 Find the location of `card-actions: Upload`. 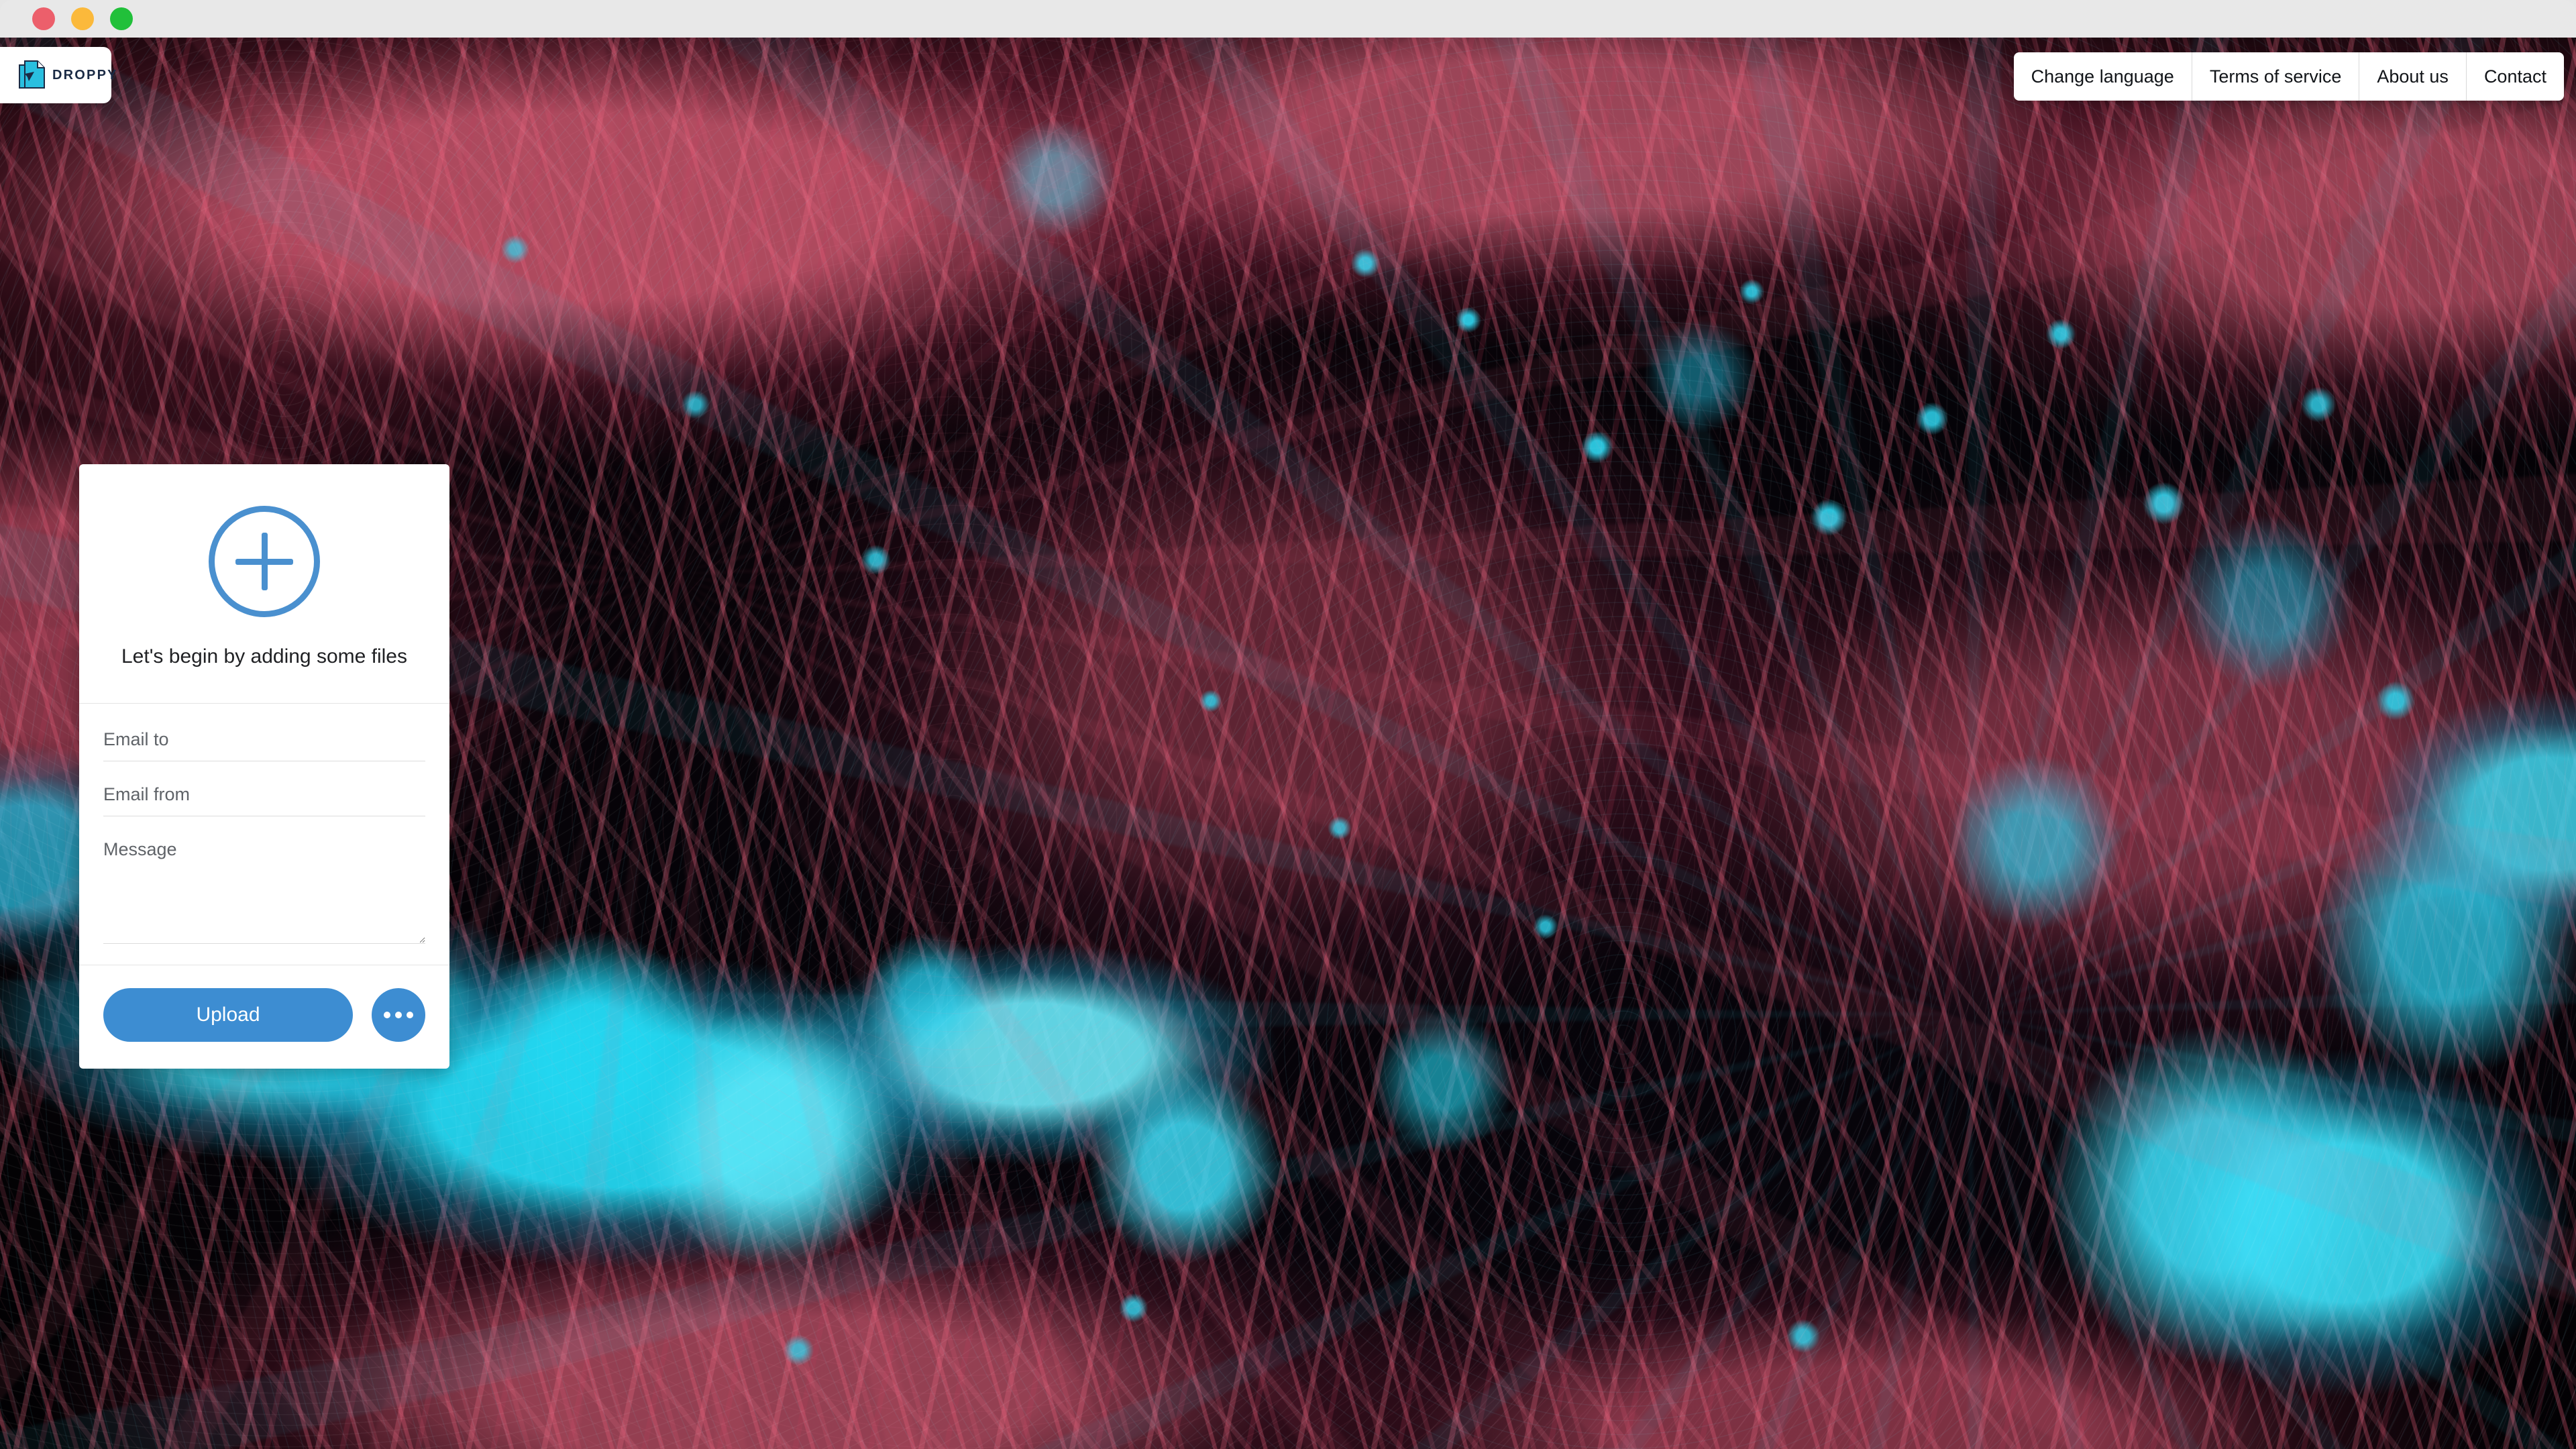

card-actions: Upload is located at coordinates (264, 1017).